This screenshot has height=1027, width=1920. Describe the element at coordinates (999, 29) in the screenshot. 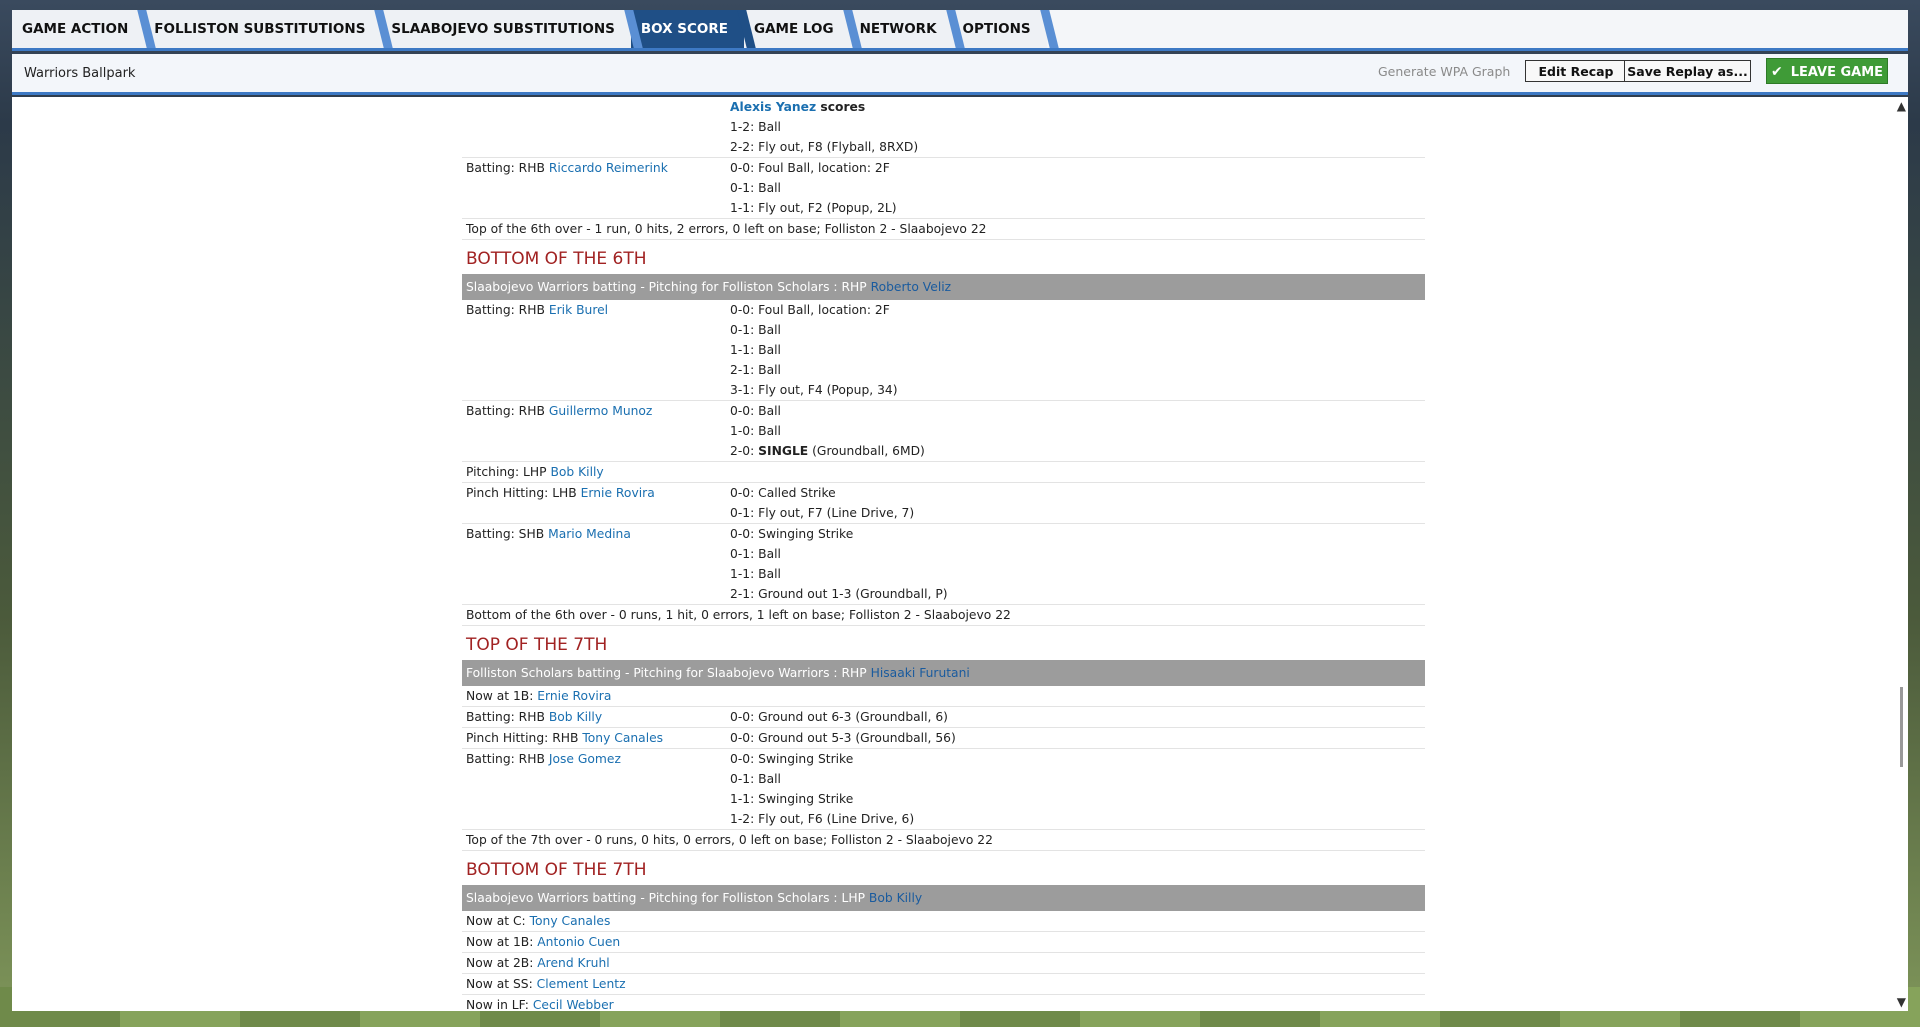

I see `tab-options: OPTIONS` at that location.